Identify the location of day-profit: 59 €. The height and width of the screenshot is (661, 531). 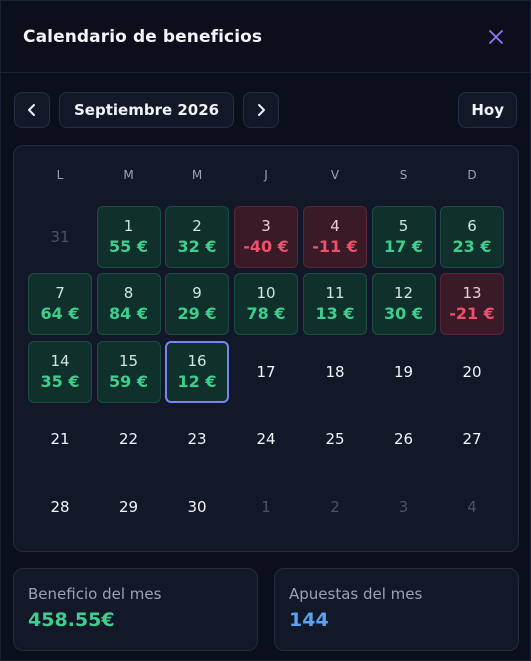
(128, 381).